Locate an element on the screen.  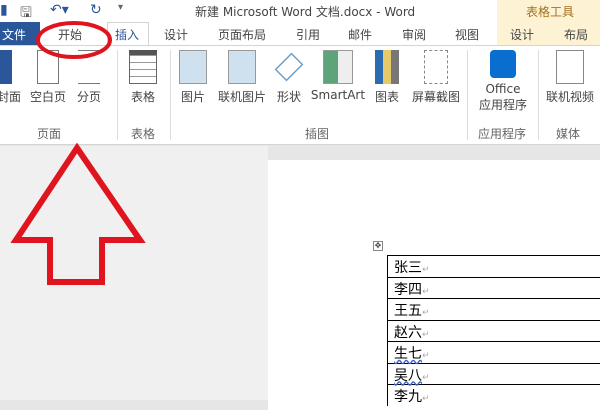
up-arrow-annotation is located at coordinates (78, 213).